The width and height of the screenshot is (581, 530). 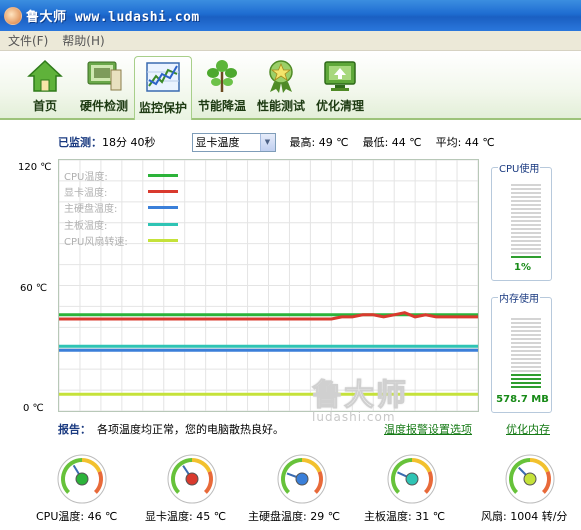 I want to click on report-text: 各项温度均正常，您的电脑散热良好。, so click(x=190, y=429).